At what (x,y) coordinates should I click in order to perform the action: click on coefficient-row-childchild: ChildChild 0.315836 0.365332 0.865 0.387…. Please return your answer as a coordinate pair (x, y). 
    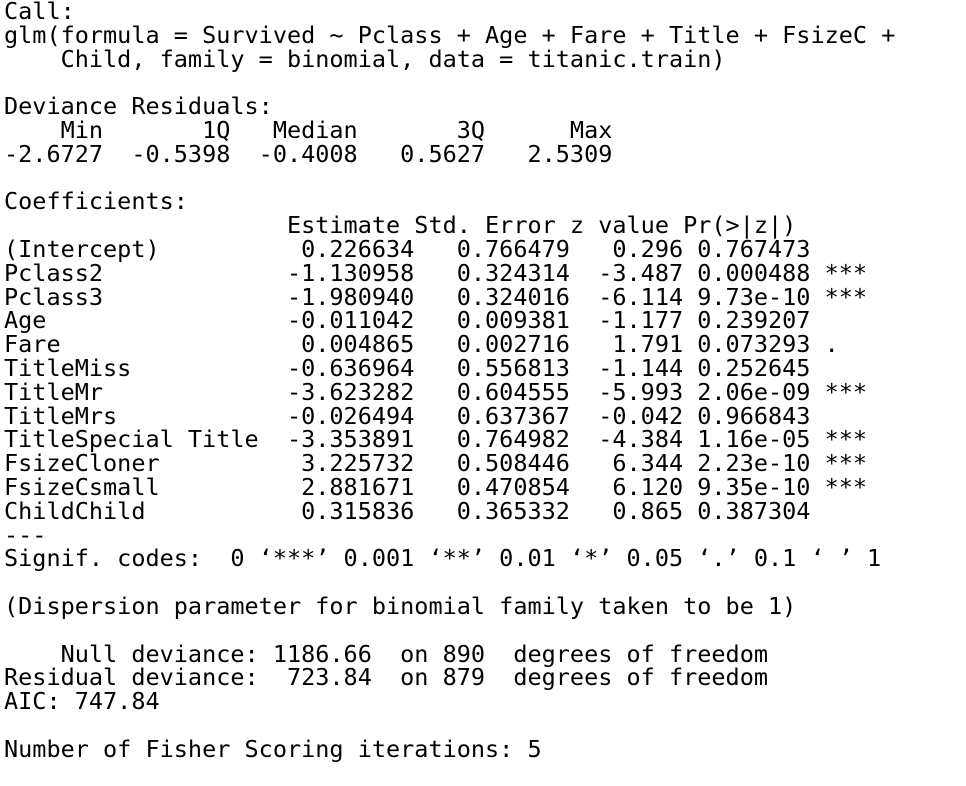
    Looking at the image, I should click on (436, 510).